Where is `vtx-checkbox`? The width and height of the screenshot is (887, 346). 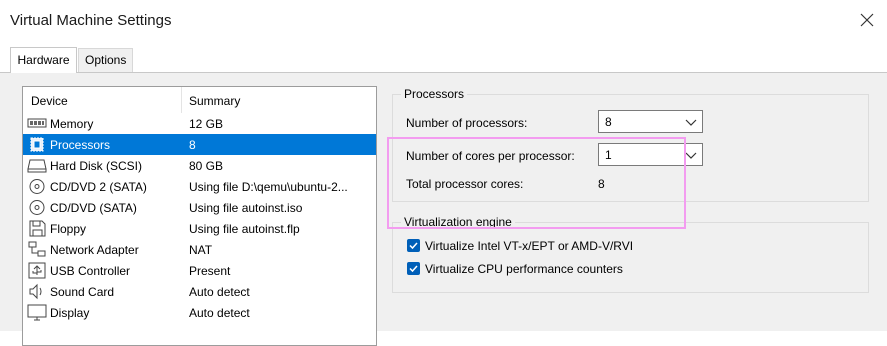
vtx-checkbox is located at coordinates (413, 245).